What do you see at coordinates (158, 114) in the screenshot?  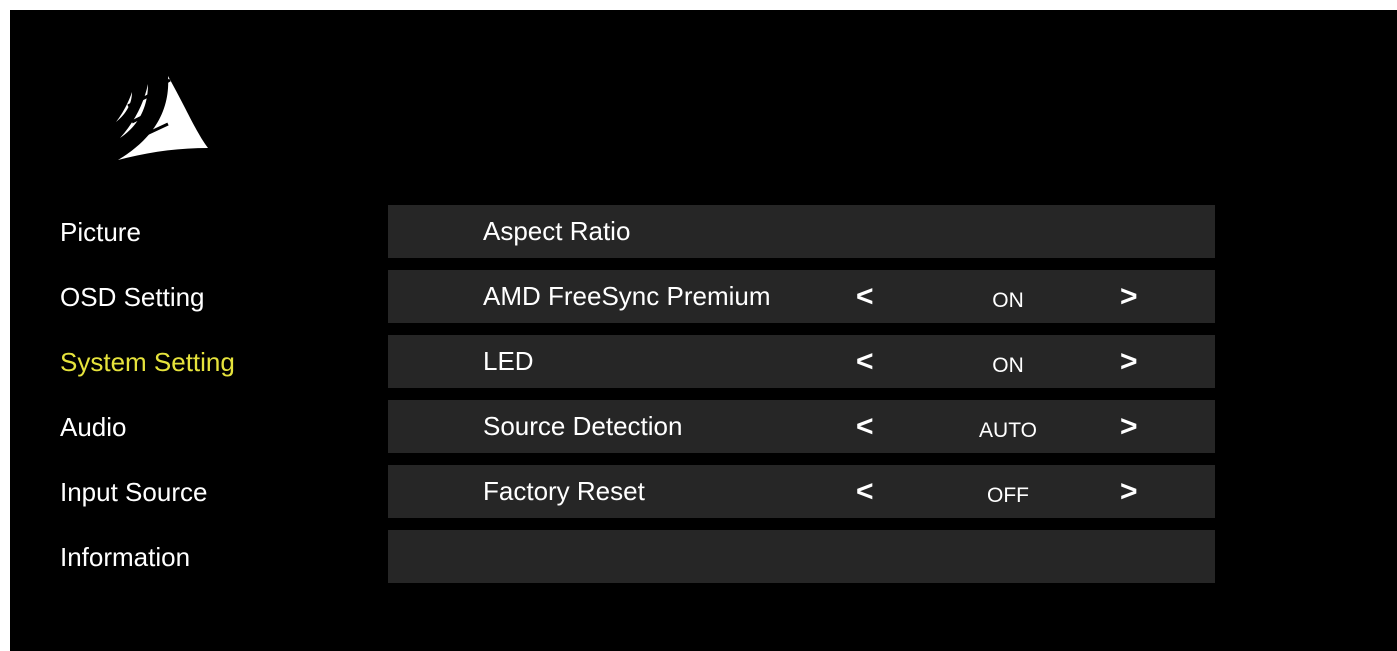 I see `corsair-sails-icon` at bounding box center [158, 114].